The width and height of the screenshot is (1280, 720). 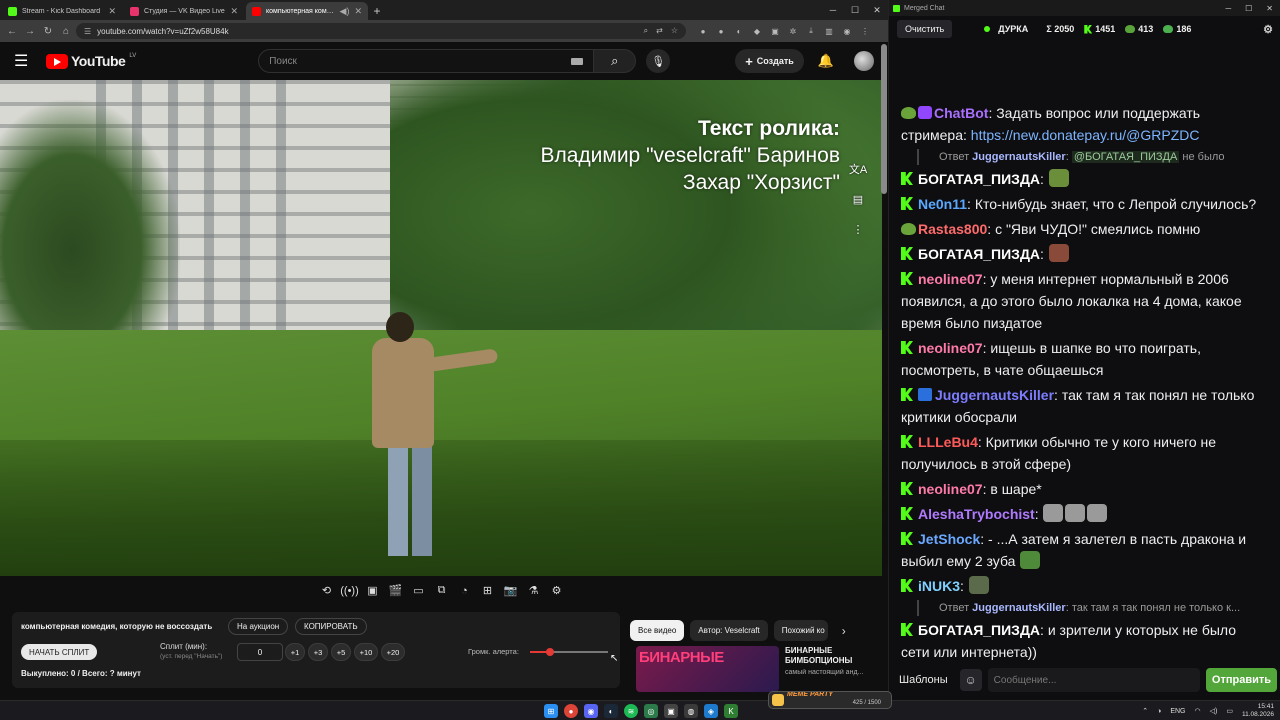 What do you see at coordinates (591, 711) in the screenshot?
I see `discord-icon: ◉` at bounding box center [591, 711].